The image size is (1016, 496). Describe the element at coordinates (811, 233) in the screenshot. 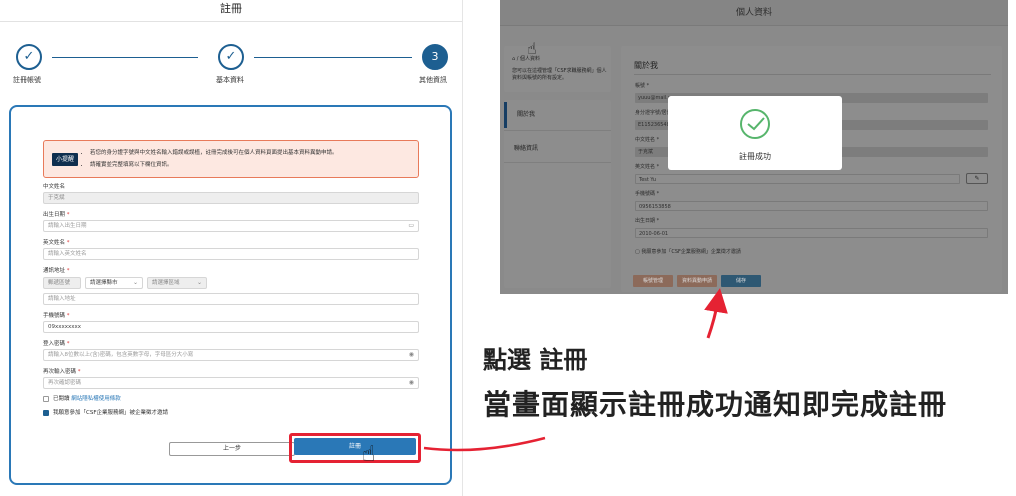

I see `birthday-field: 2010-06-01` at that location.